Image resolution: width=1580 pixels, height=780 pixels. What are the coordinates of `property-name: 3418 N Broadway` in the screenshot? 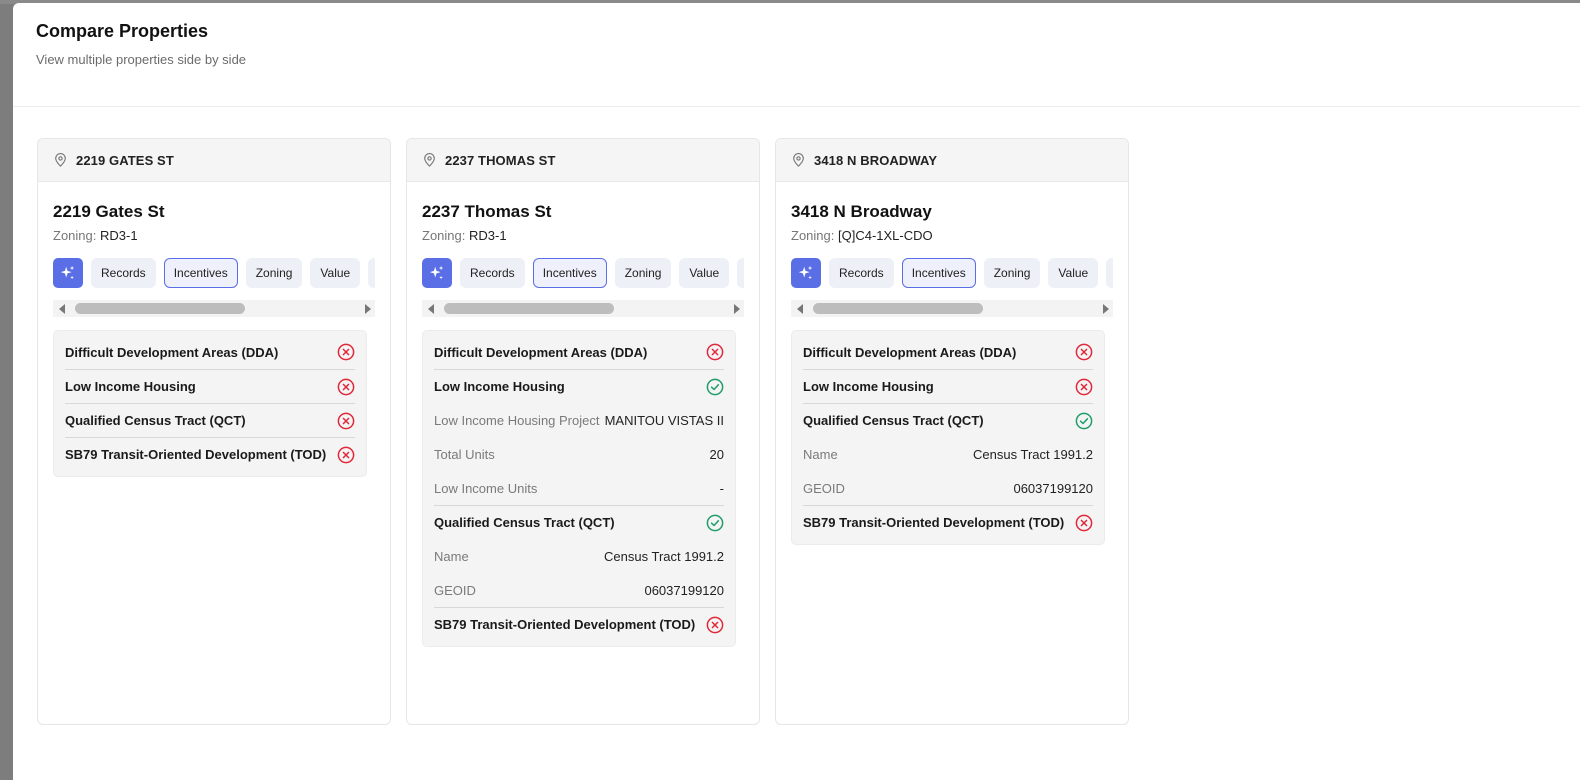 It's located at (861, 211).